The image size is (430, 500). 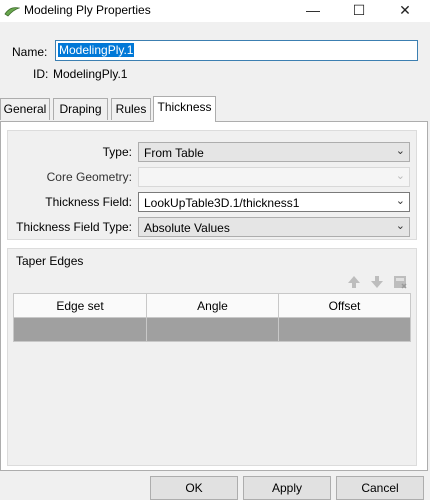 I want to click on table-cell-offset, so click(x=344, y=329).